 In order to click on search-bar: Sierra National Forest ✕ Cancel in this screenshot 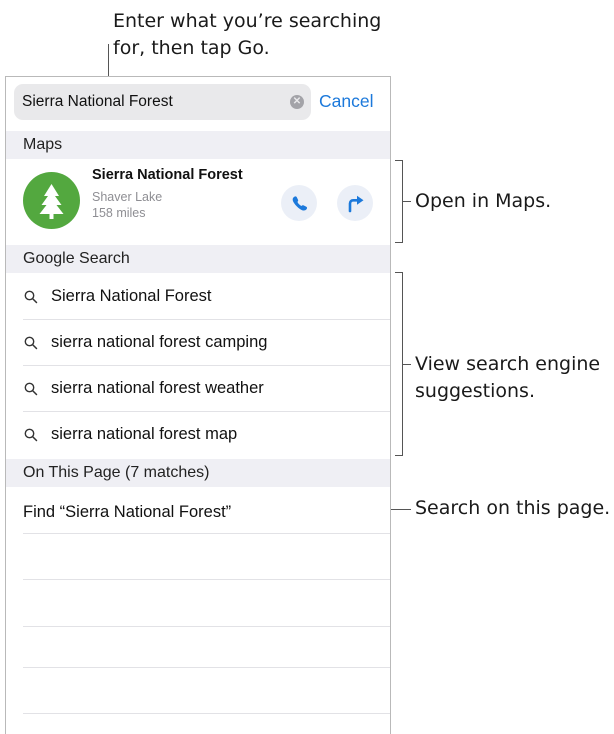, I will do `click(198, 102)`.